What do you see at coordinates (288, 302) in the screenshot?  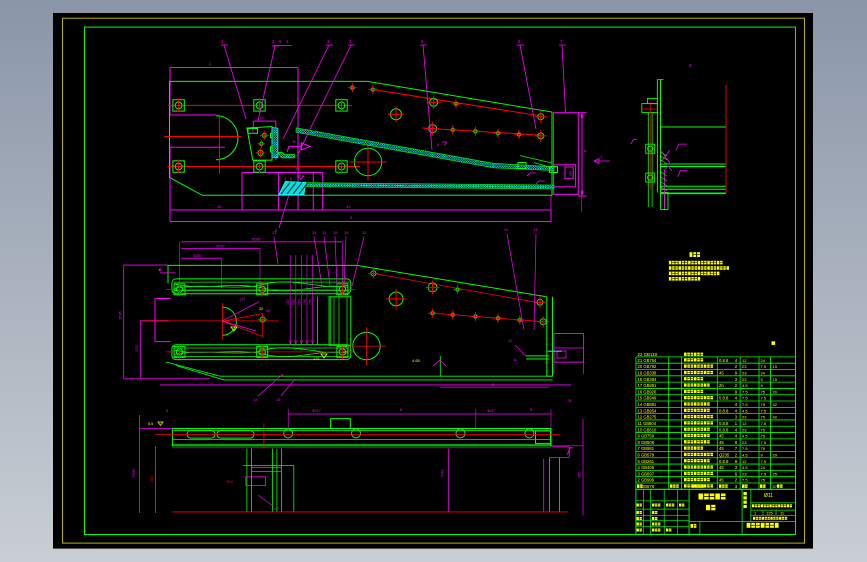 I see `svg-text: 152` at bounding box center [288, 302].